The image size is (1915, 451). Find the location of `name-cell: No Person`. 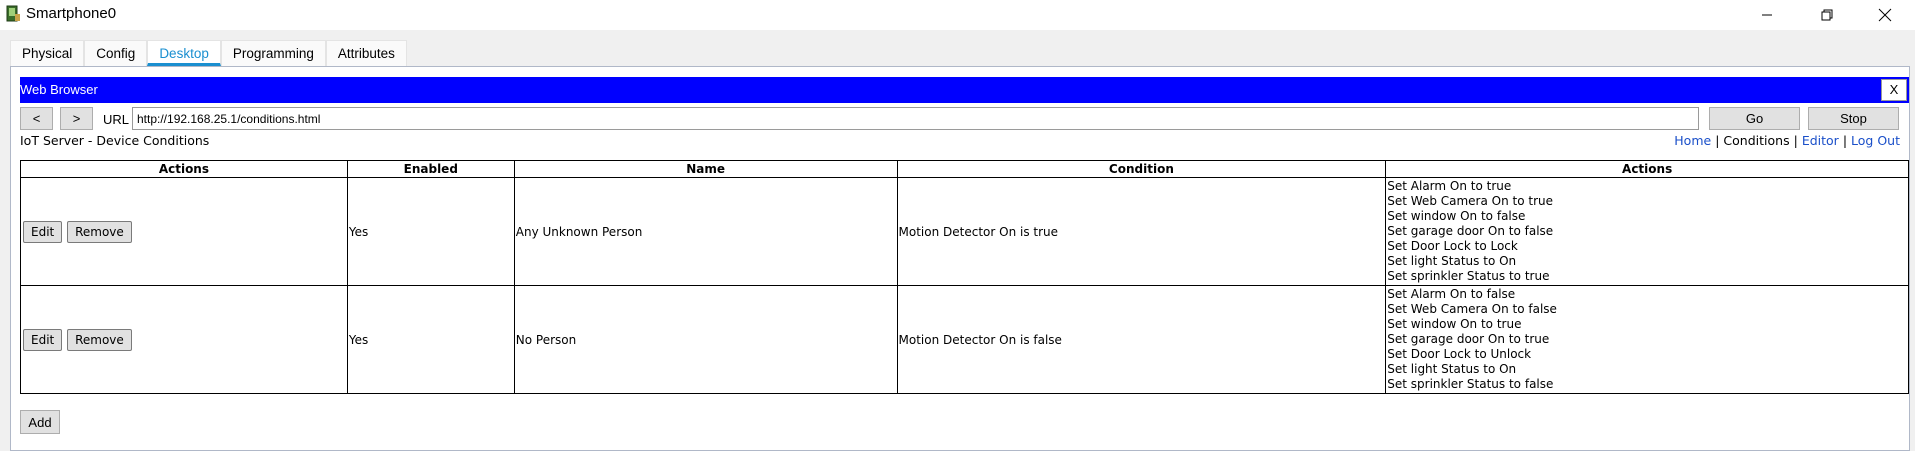

name-cell: No Person is located at coordinates (705, 339).